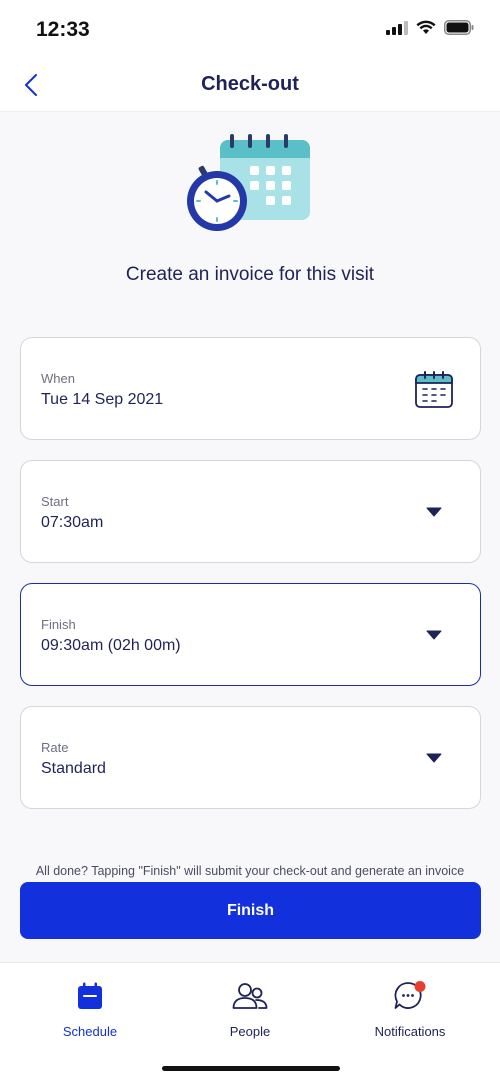 The height and width of the screenshot is (1082, 500). Describe the element at coordinates (111, 645) in the screenshot. I see `finish-value: 09:30am (02h 00m)` at that location.